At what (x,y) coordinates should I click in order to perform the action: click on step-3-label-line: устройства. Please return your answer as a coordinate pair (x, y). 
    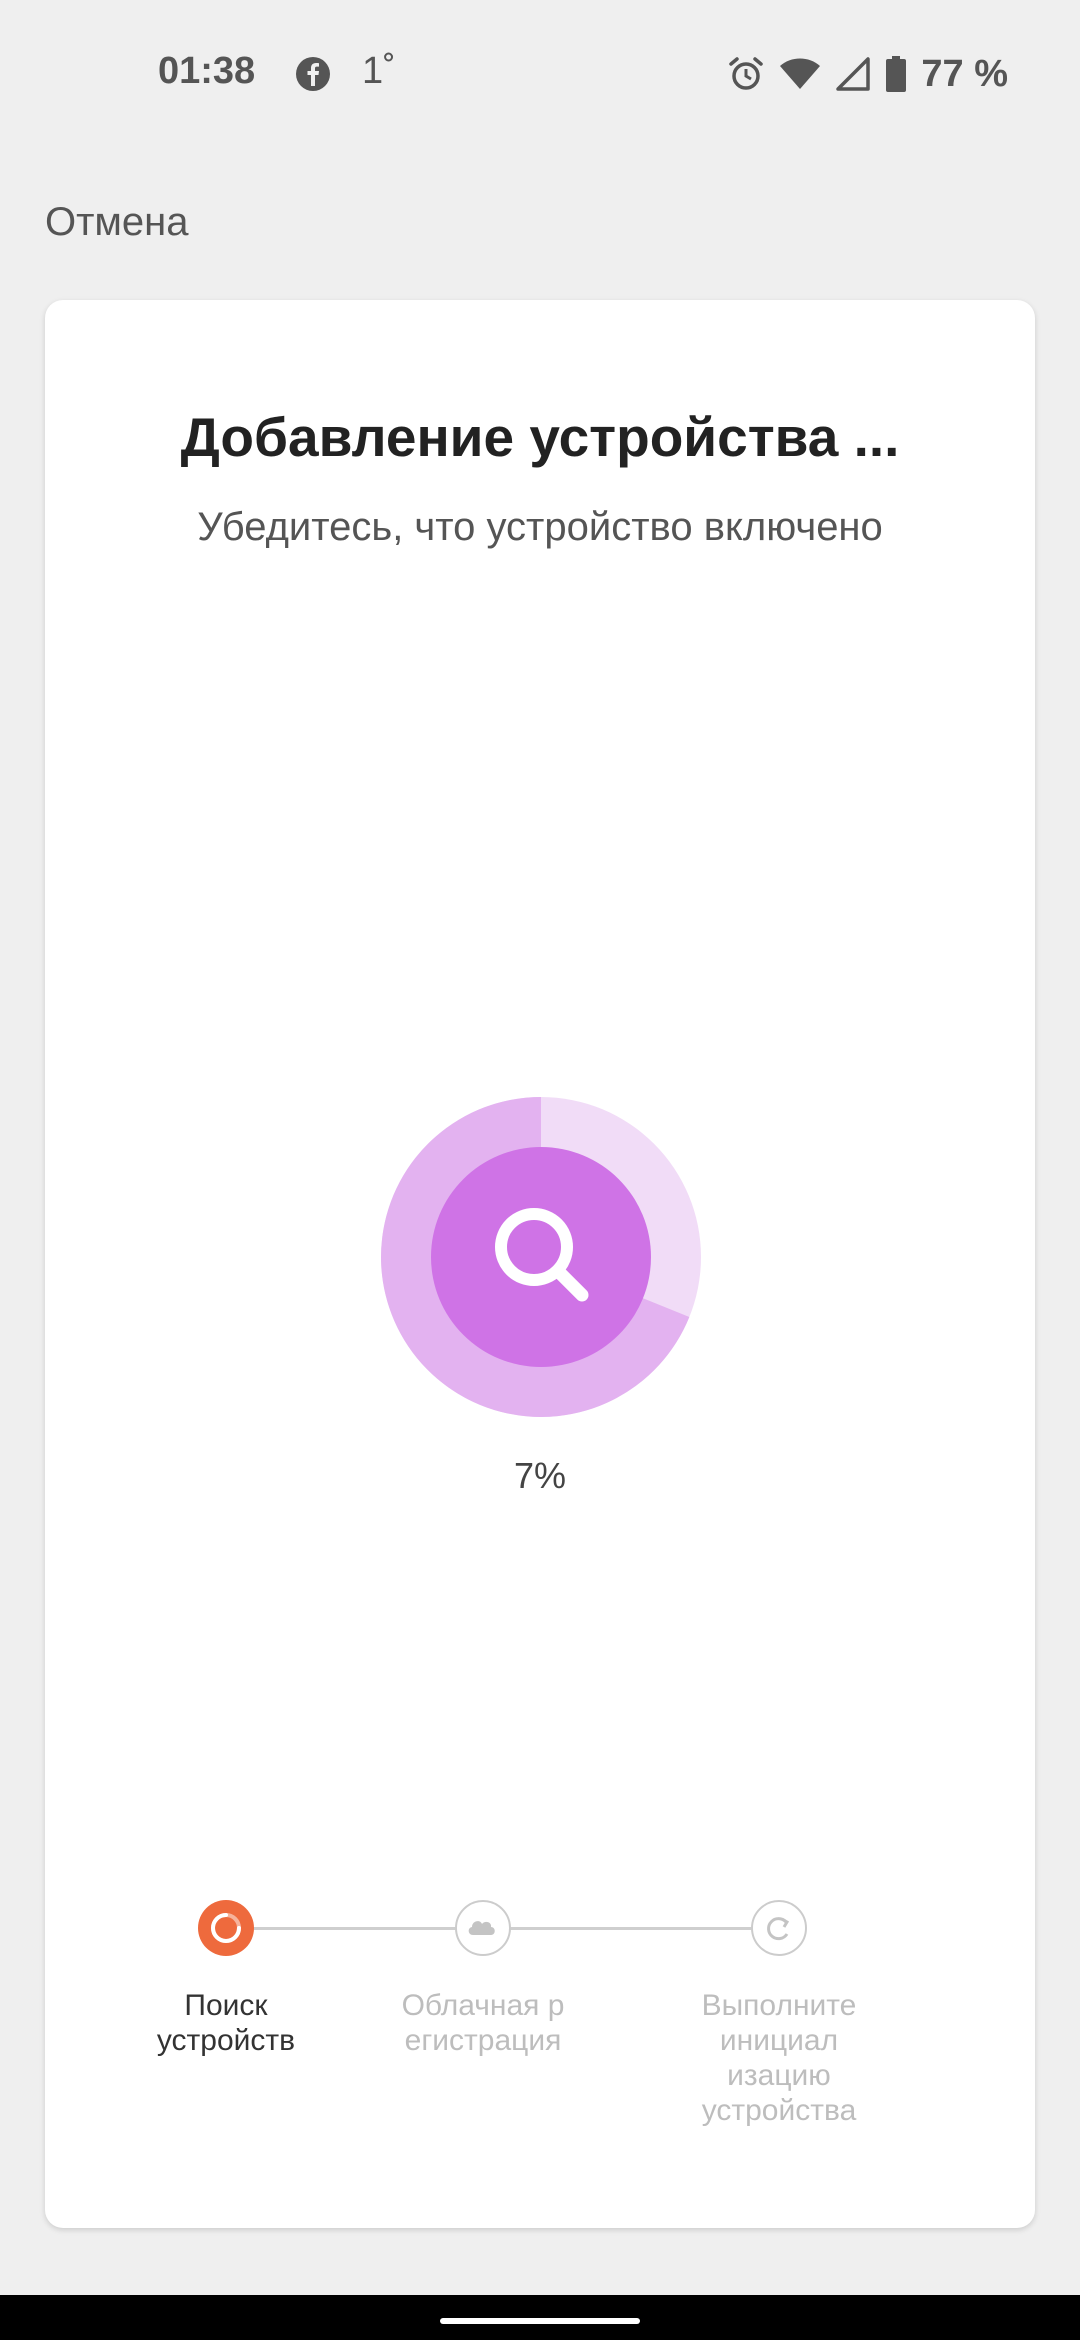
    Looking at the image, I should click on (779, 2110).